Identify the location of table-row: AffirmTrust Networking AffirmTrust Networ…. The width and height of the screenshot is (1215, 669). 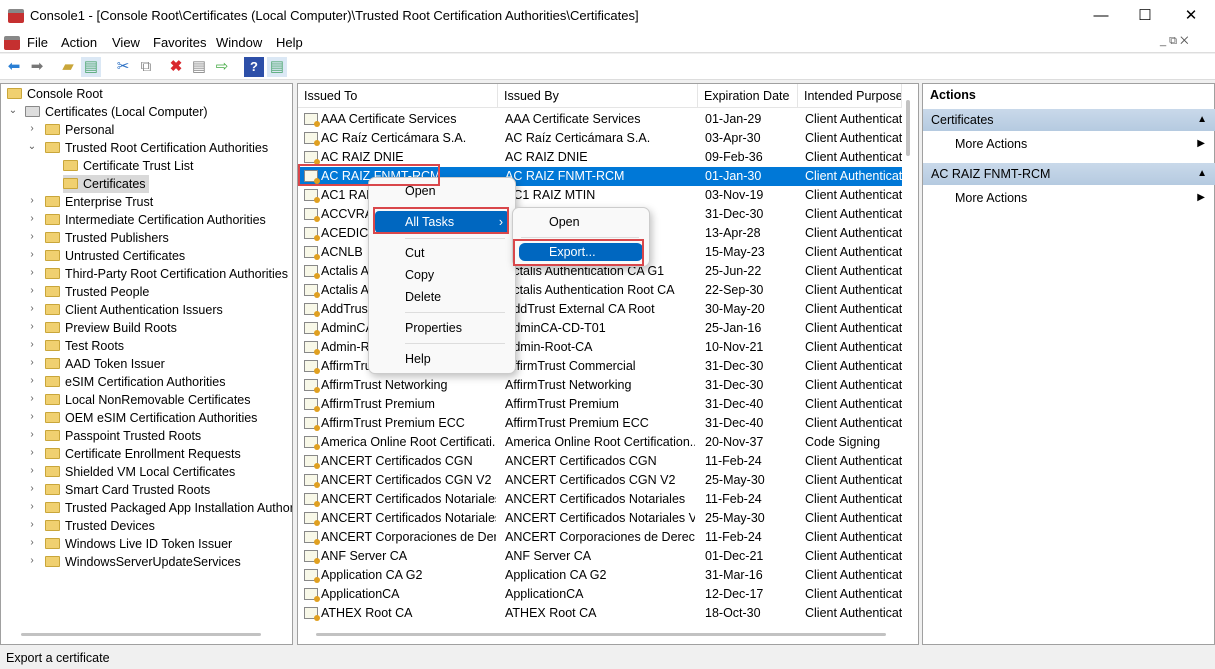
(600, 385).